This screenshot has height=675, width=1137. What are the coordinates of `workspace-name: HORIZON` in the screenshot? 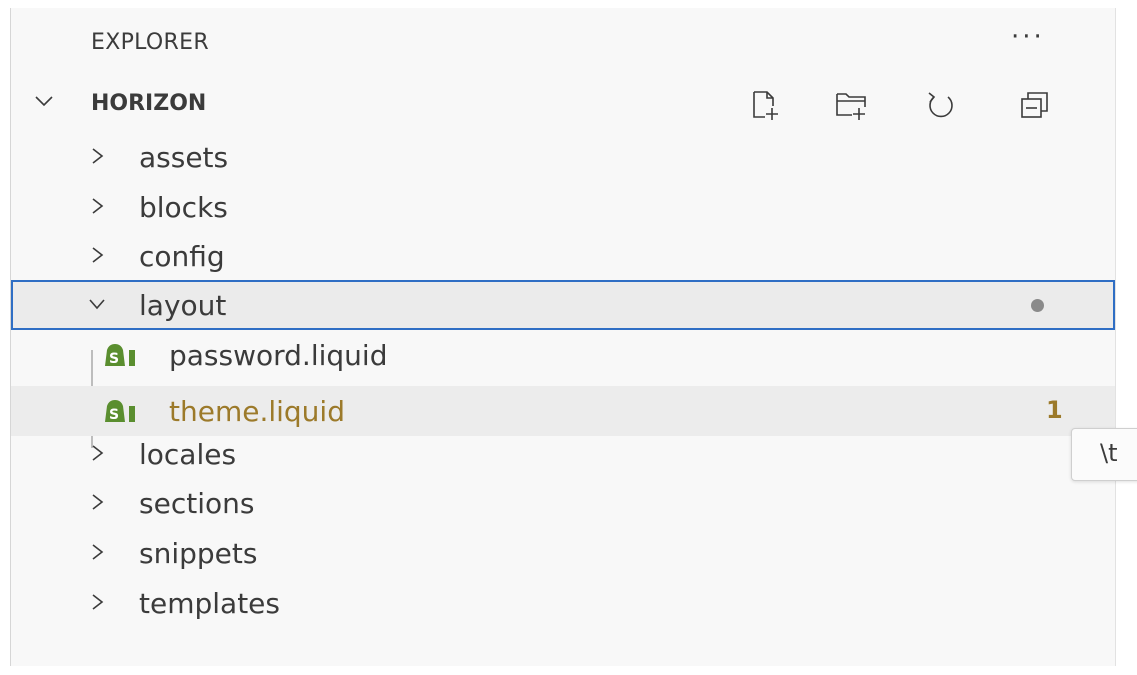 It's located at (149, 103).